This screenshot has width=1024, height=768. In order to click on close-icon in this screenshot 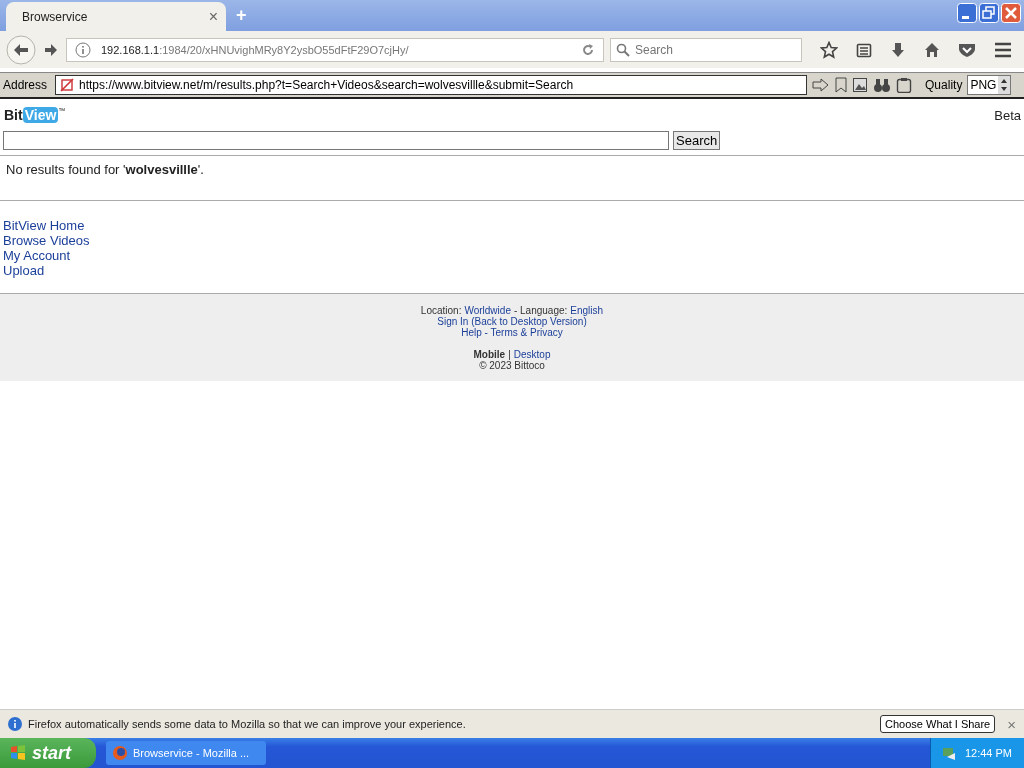, I will do `click(1011, 13)`.